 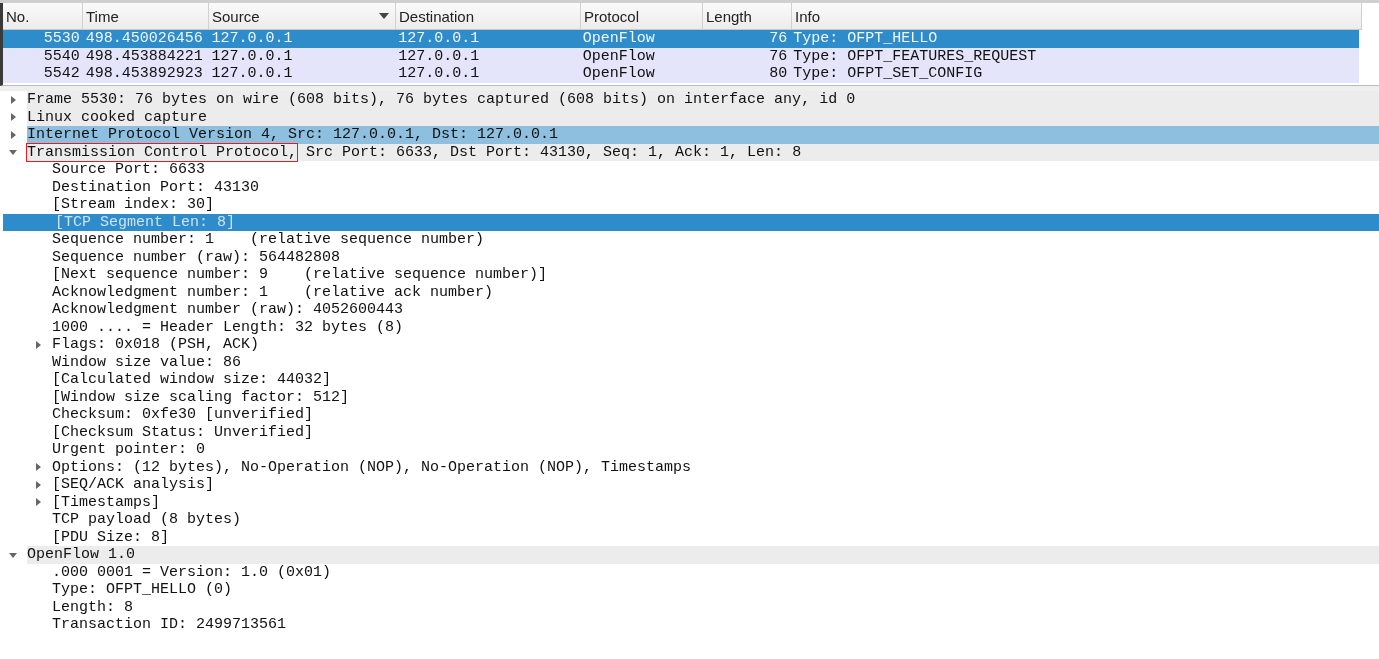 I want to click on table-cell-text: 5542, so click(x=61, y=74).